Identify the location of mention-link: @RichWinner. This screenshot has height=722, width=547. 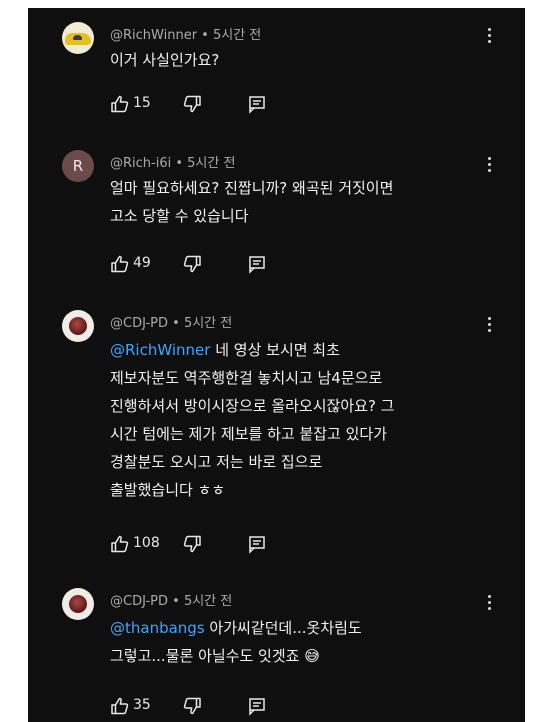
(160, 350).